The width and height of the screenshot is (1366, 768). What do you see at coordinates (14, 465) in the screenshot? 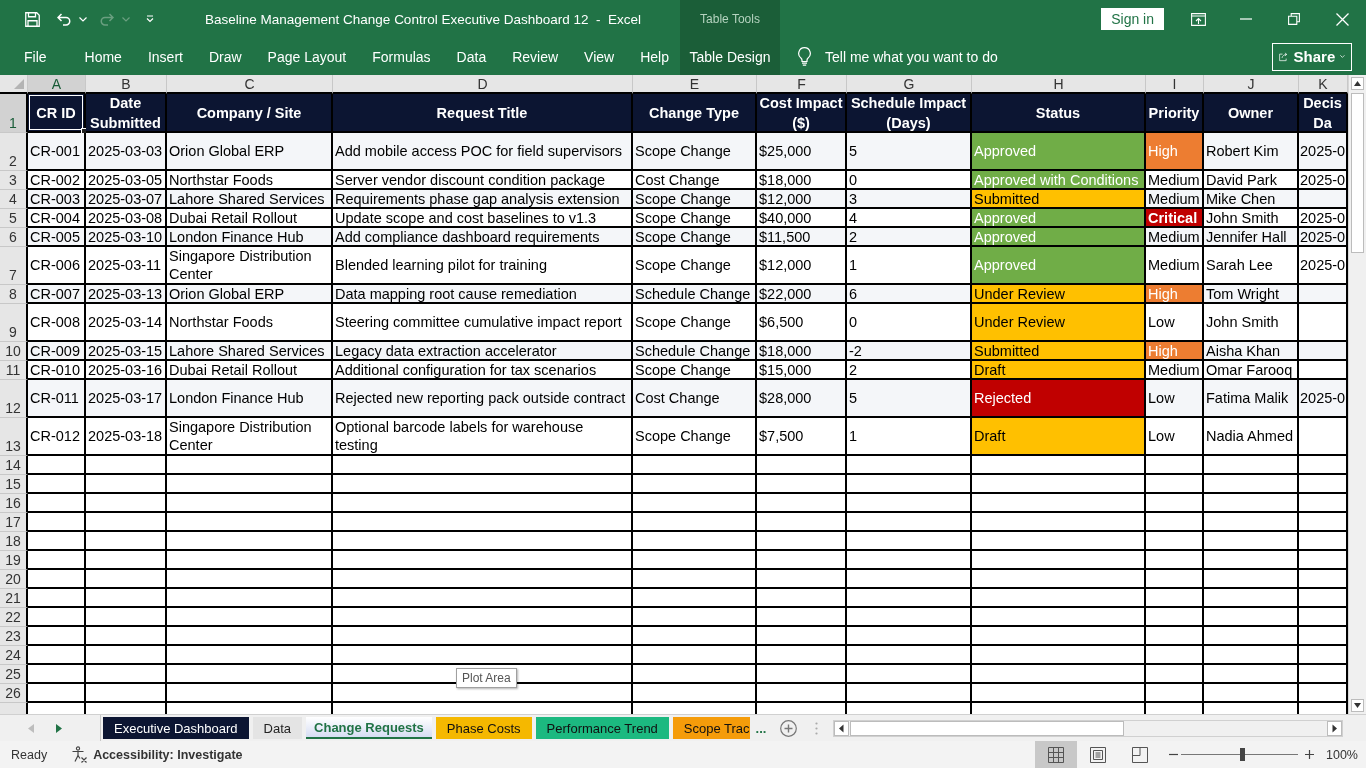
I see `row-number: 14` at bounding box center [14, 465].